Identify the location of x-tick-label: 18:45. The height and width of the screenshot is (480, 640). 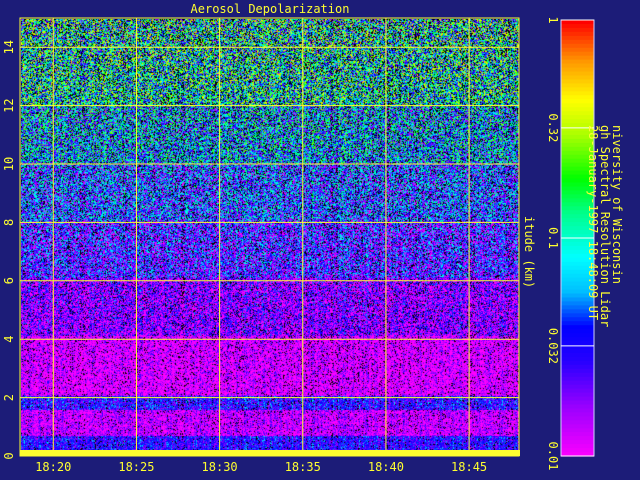
(469, 467).